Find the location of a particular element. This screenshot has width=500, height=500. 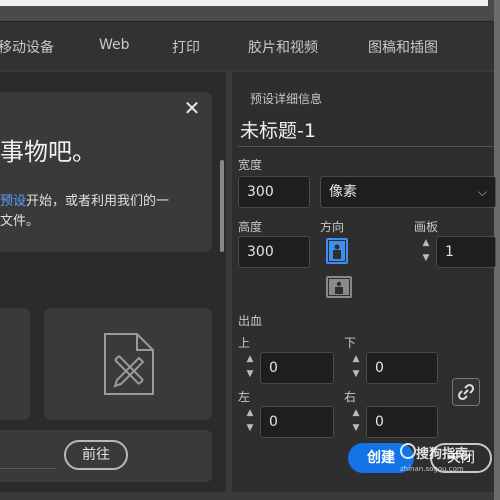

artboard-label: 画板 is located at coordinates (426, 227).